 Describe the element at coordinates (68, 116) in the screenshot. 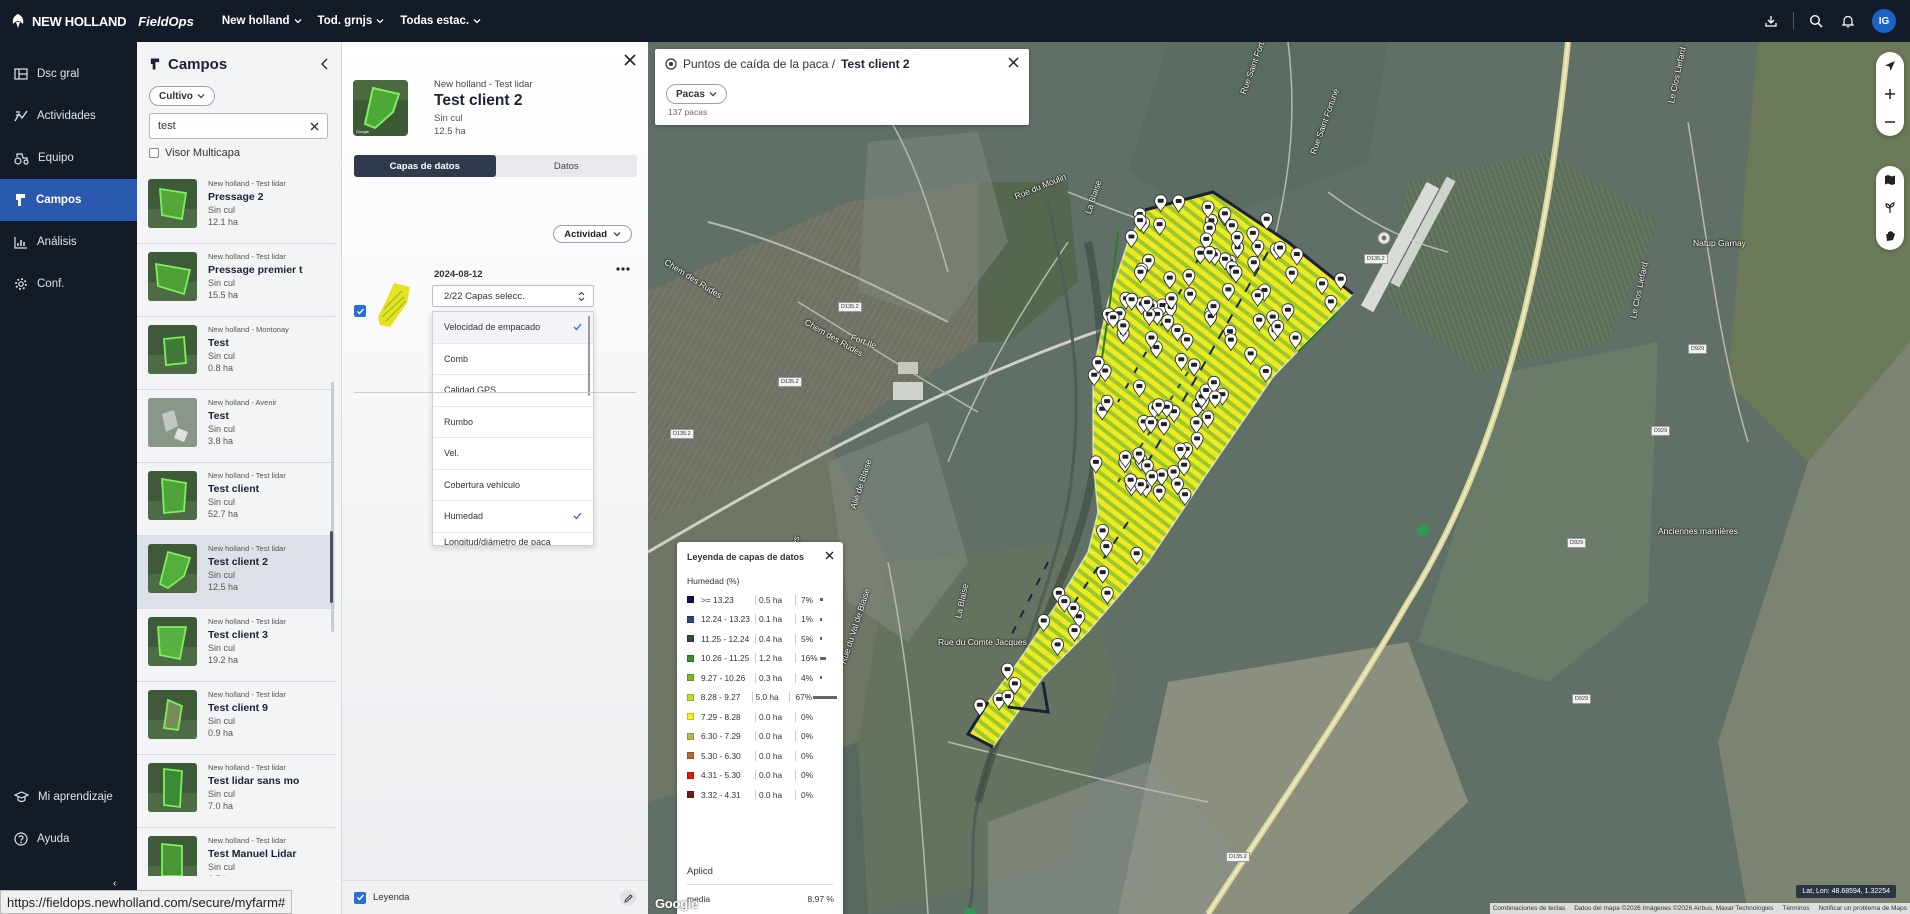

I see `nav-item-activities: Actividades` at that location.